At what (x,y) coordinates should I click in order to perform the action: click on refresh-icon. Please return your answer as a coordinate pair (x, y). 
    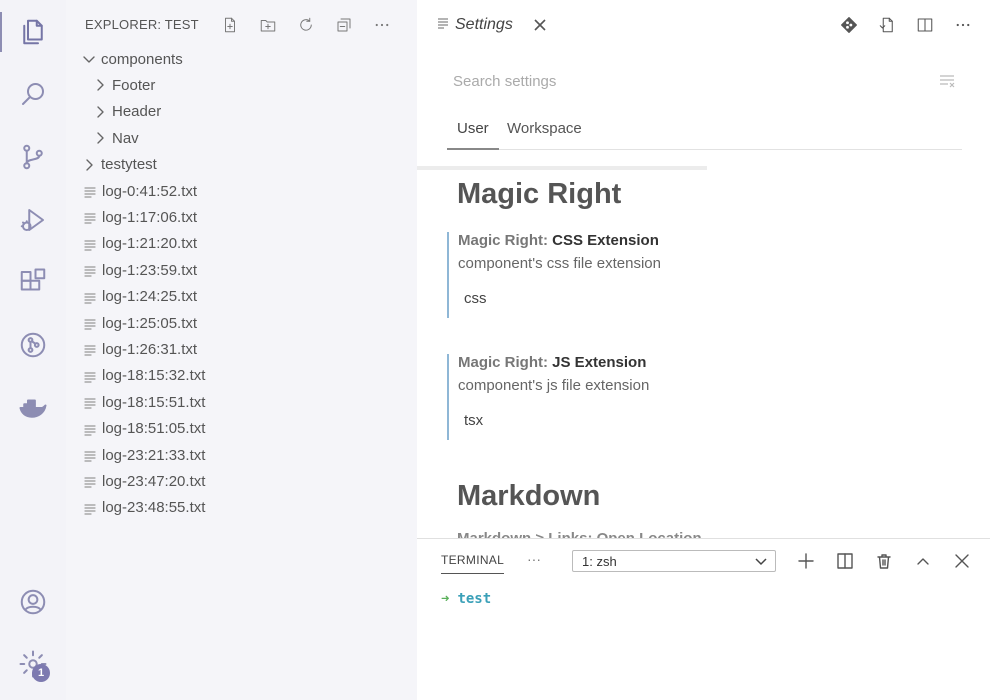
    Looking at the image, I should click on (306, 24).